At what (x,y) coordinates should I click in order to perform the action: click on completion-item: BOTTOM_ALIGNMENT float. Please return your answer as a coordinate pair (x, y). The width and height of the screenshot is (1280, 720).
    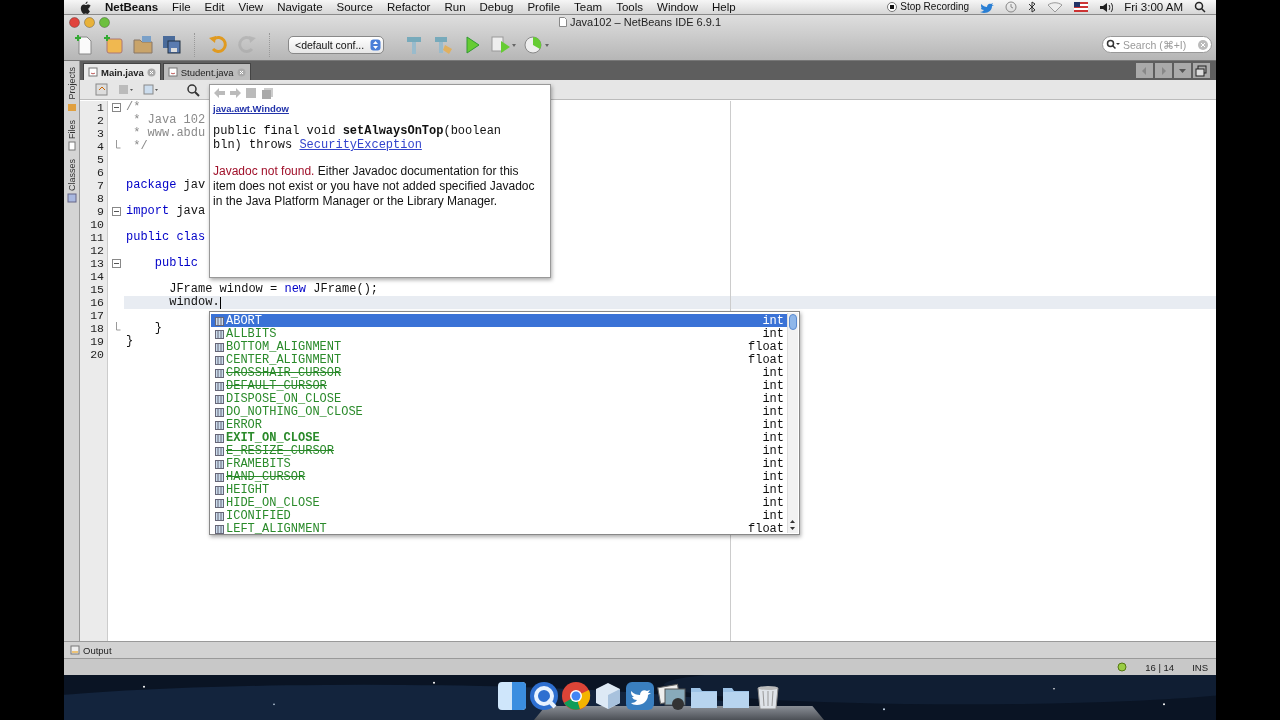
    Looking at the image, I should click on (499, 346).